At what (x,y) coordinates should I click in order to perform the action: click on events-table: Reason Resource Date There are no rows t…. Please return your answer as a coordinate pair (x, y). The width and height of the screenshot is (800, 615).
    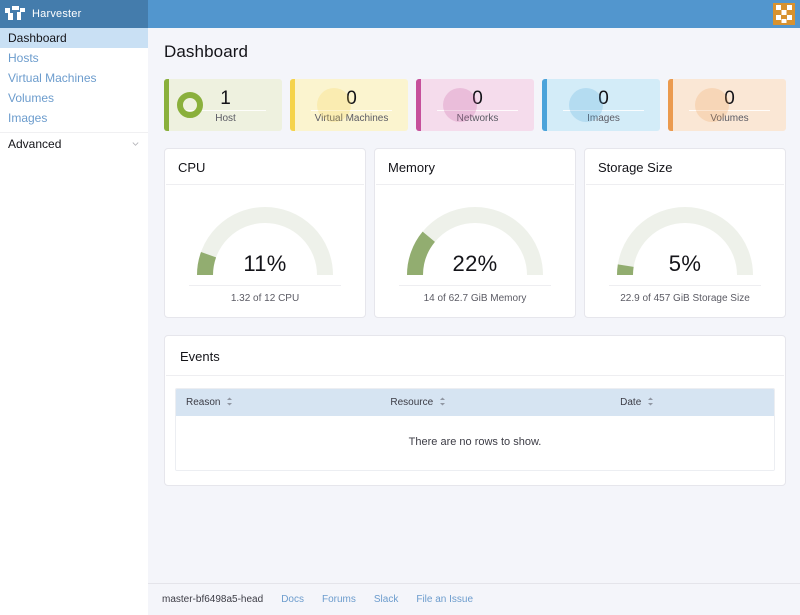
    Looking at the image, I should click on (475, 429).